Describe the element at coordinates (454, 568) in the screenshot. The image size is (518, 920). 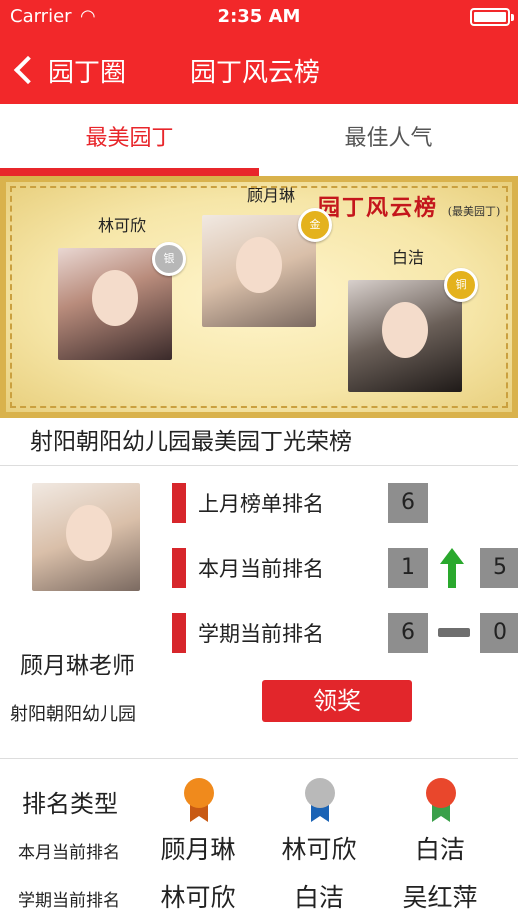
I see `arrow-up-icon` at that location.